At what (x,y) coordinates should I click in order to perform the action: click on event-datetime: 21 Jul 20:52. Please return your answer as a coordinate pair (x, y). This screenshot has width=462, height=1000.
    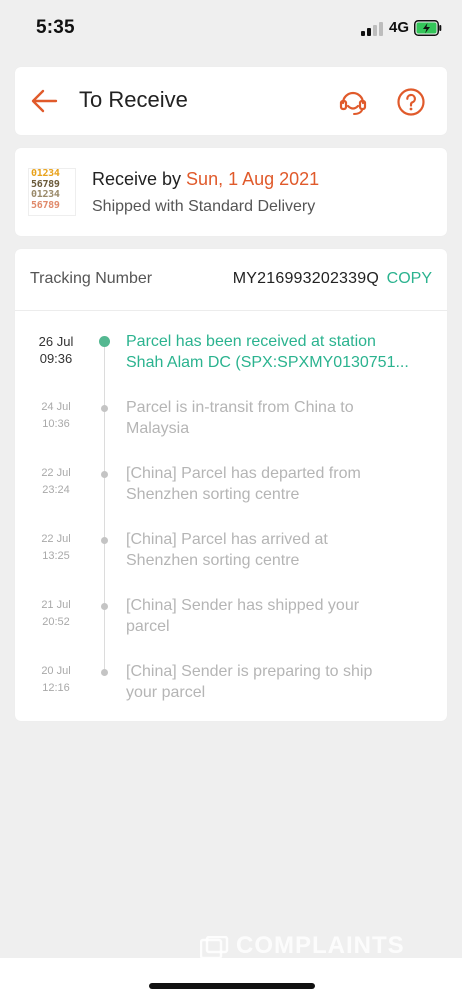
    Looking at the image, I should click on (56, 613).